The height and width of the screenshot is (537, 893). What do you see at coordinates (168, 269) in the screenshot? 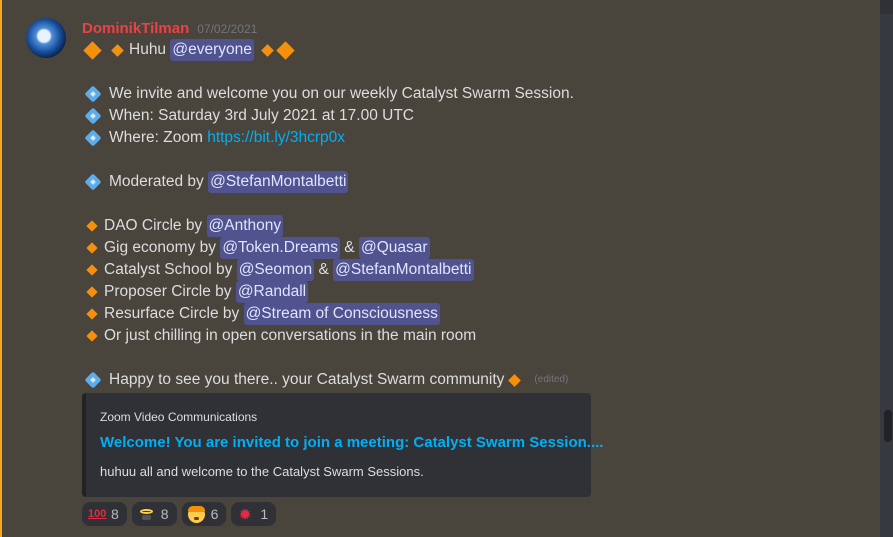
I see `school-text: Catalyst School by` at bounding box center [168, 269].